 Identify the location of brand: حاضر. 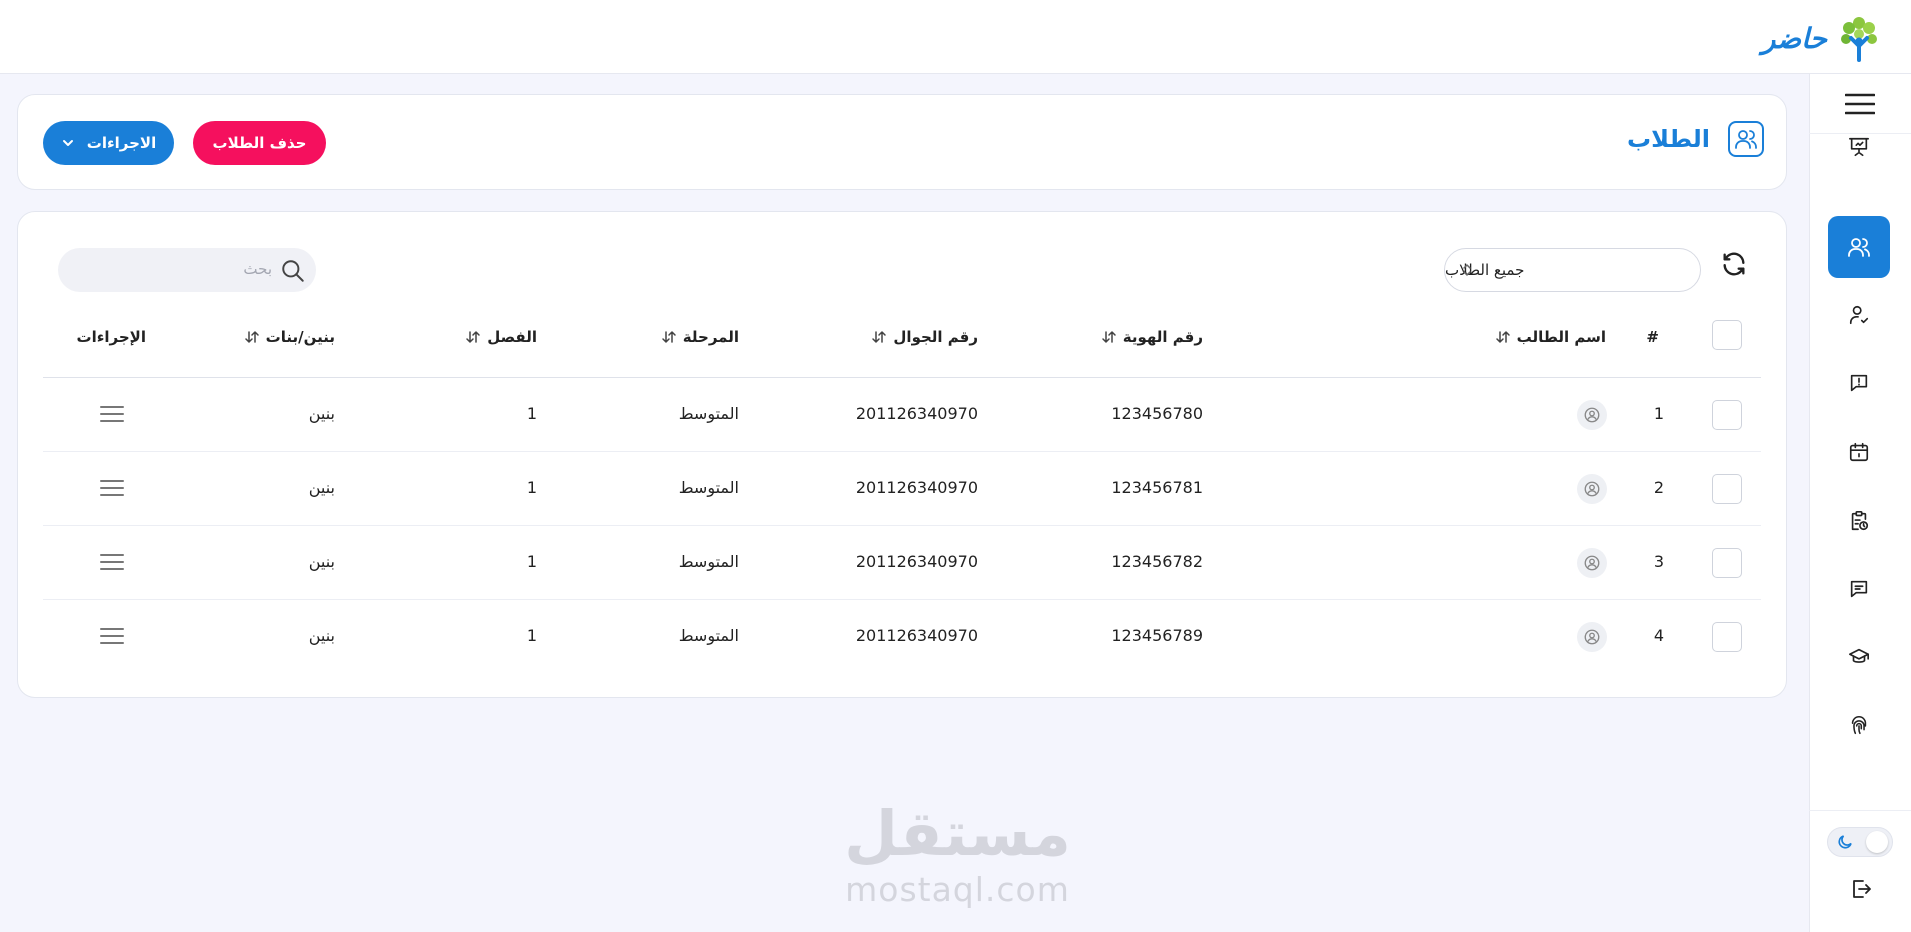
(1821, 38).